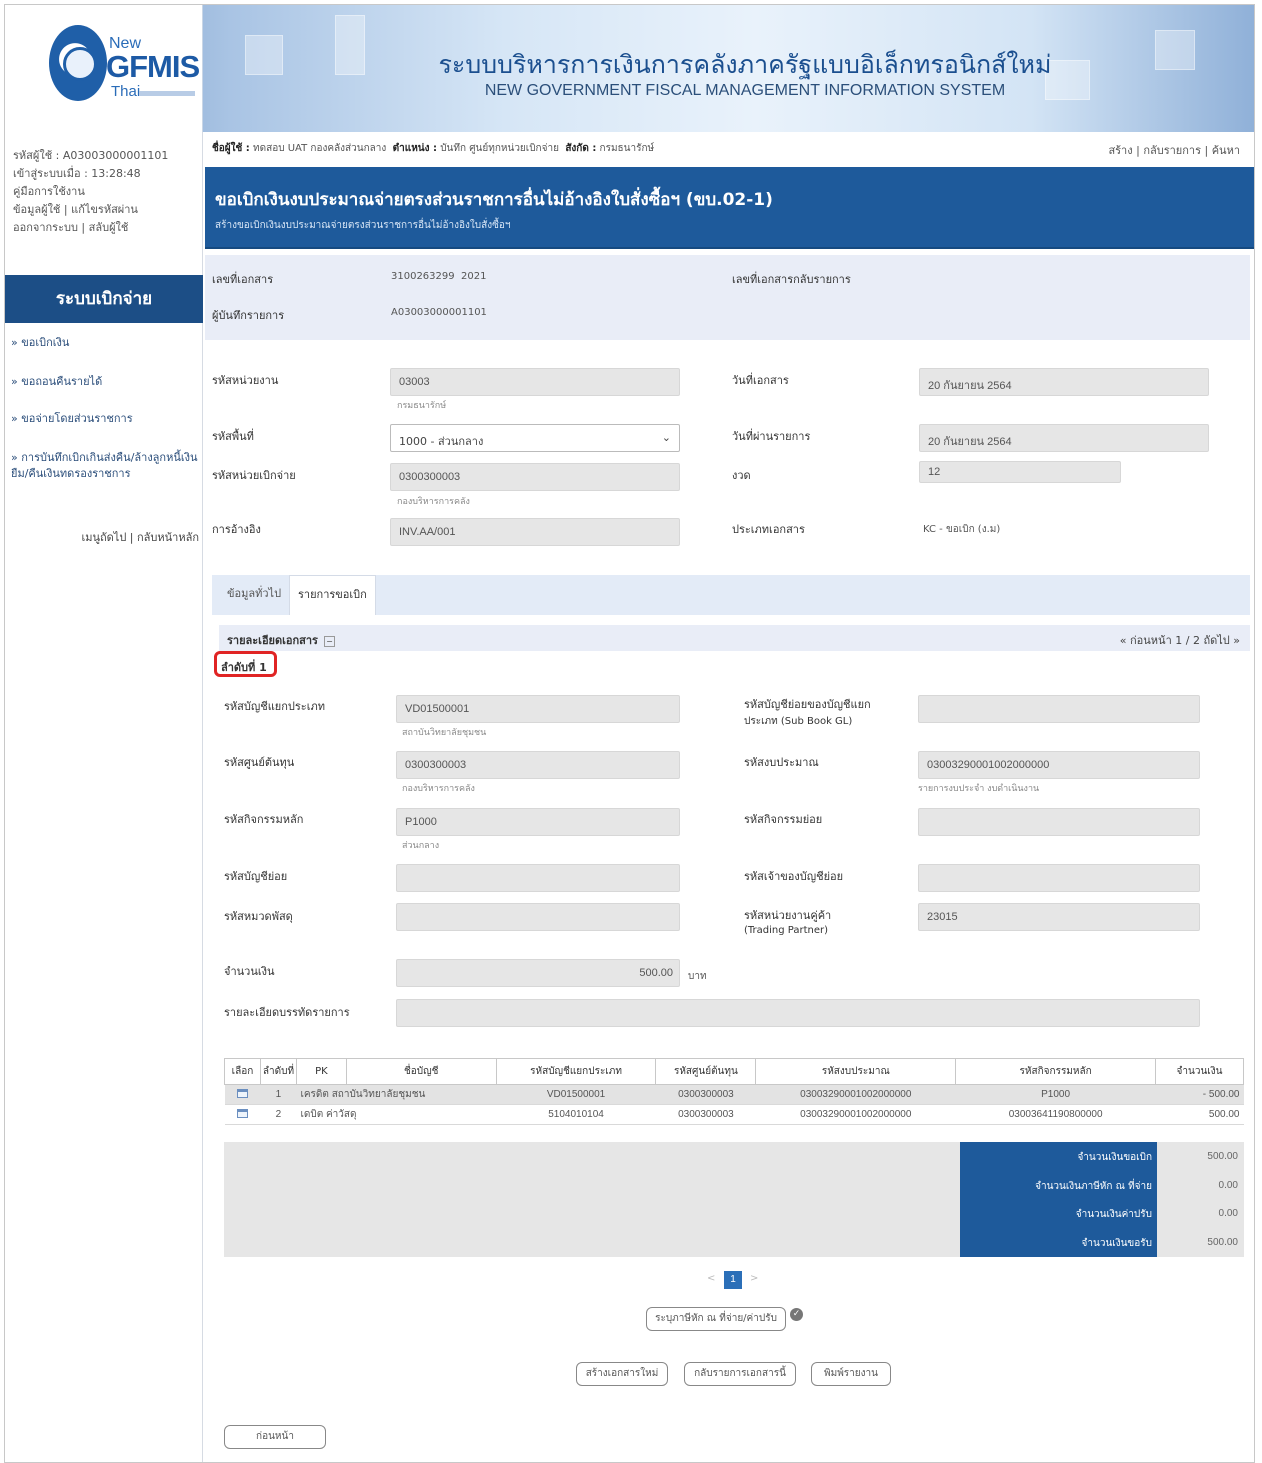 This screenshot has height=1463, width=1262. I want to click on period-field: 12, so click(1020, 472).